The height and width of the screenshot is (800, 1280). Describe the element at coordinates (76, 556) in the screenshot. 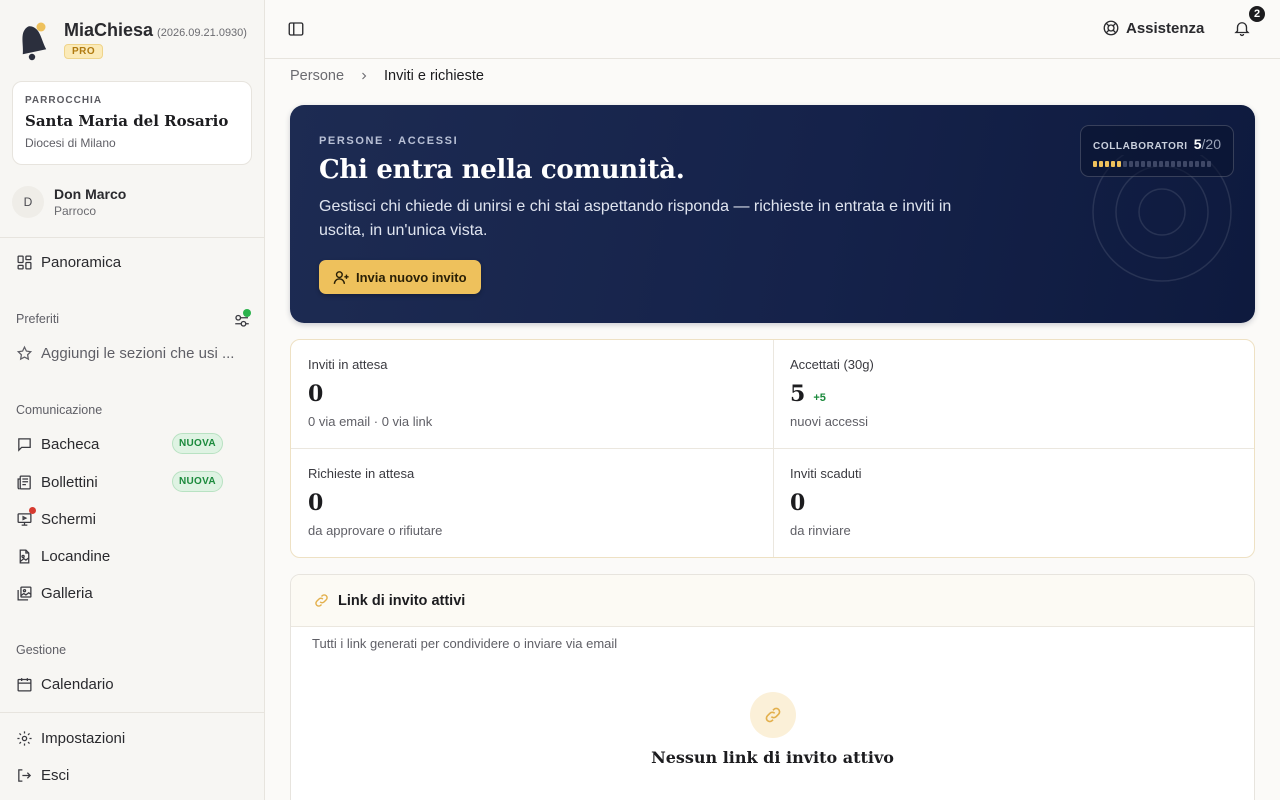

I see `sidebar-item-label: Locandine` at that location.